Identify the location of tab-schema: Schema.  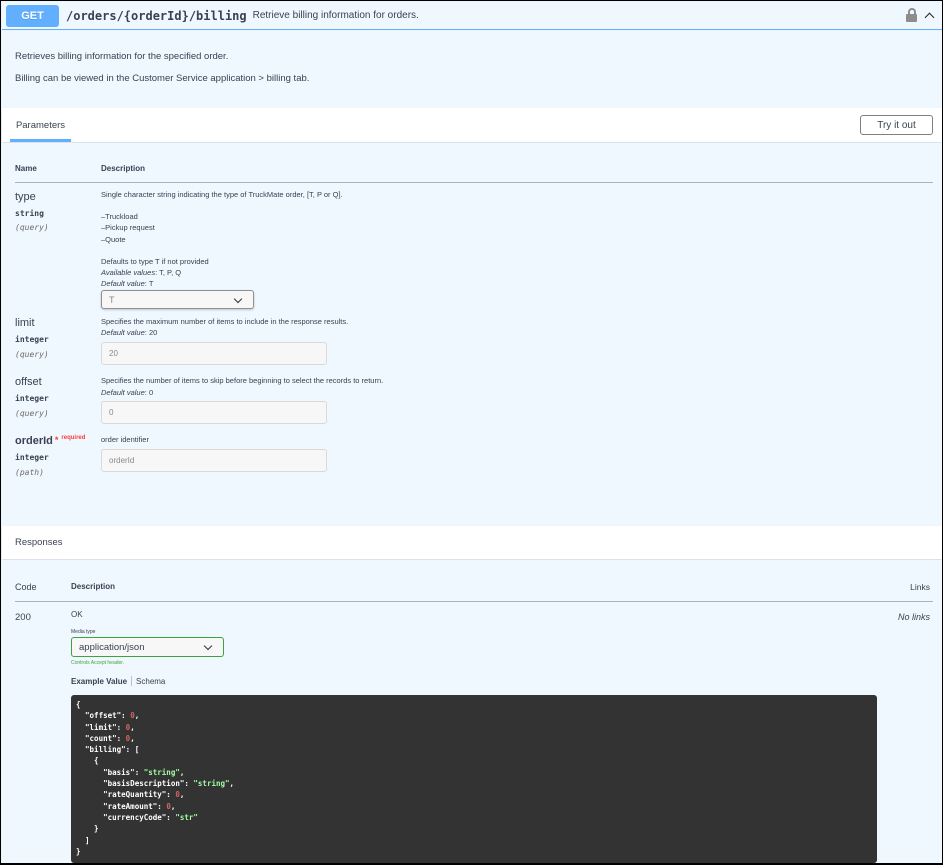
(150, 681).